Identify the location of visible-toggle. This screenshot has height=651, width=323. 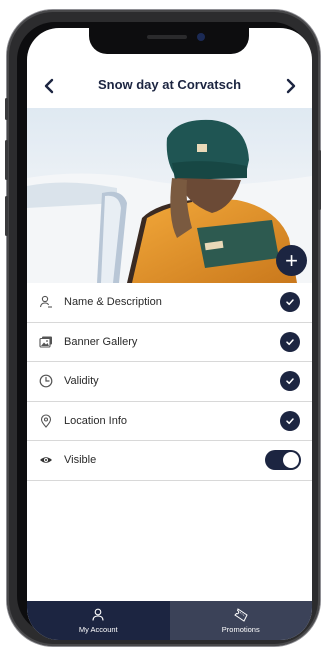
(283, 460).